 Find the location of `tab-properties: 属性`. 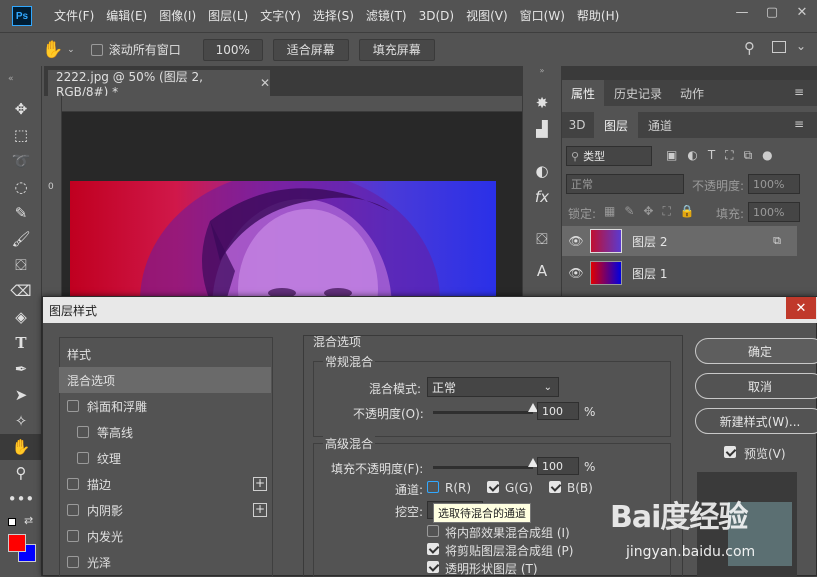

tab-properties: 属性 is located at coordinates (583, 93).